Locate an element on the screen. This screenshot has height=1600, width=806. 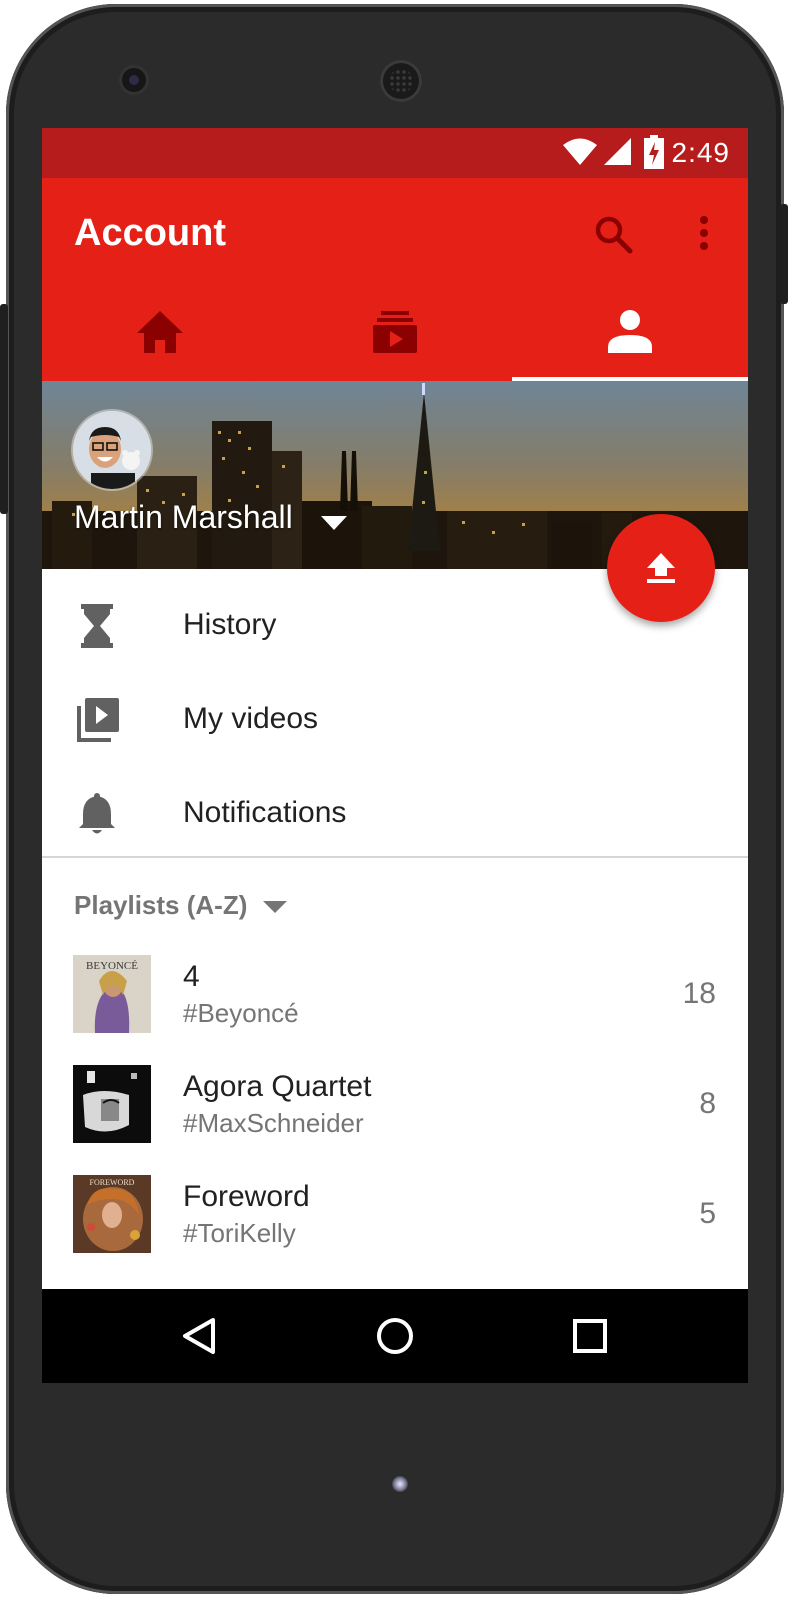
home-circle-icon is located at coordinates (395, 1336).